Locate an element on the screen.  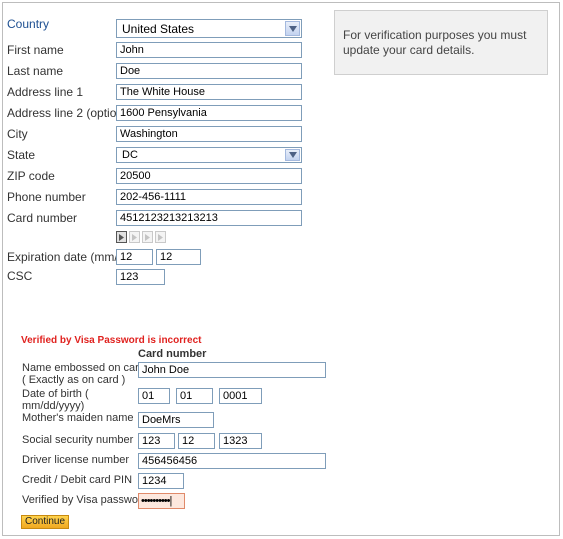
card-number-field: 4512123213213213 is located at coordinates (209, 218).